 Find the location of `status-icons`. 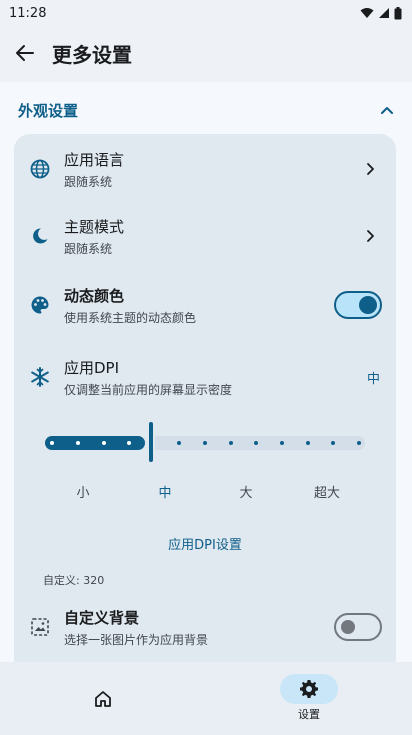

status-icons is located at coordinates (381, 13).